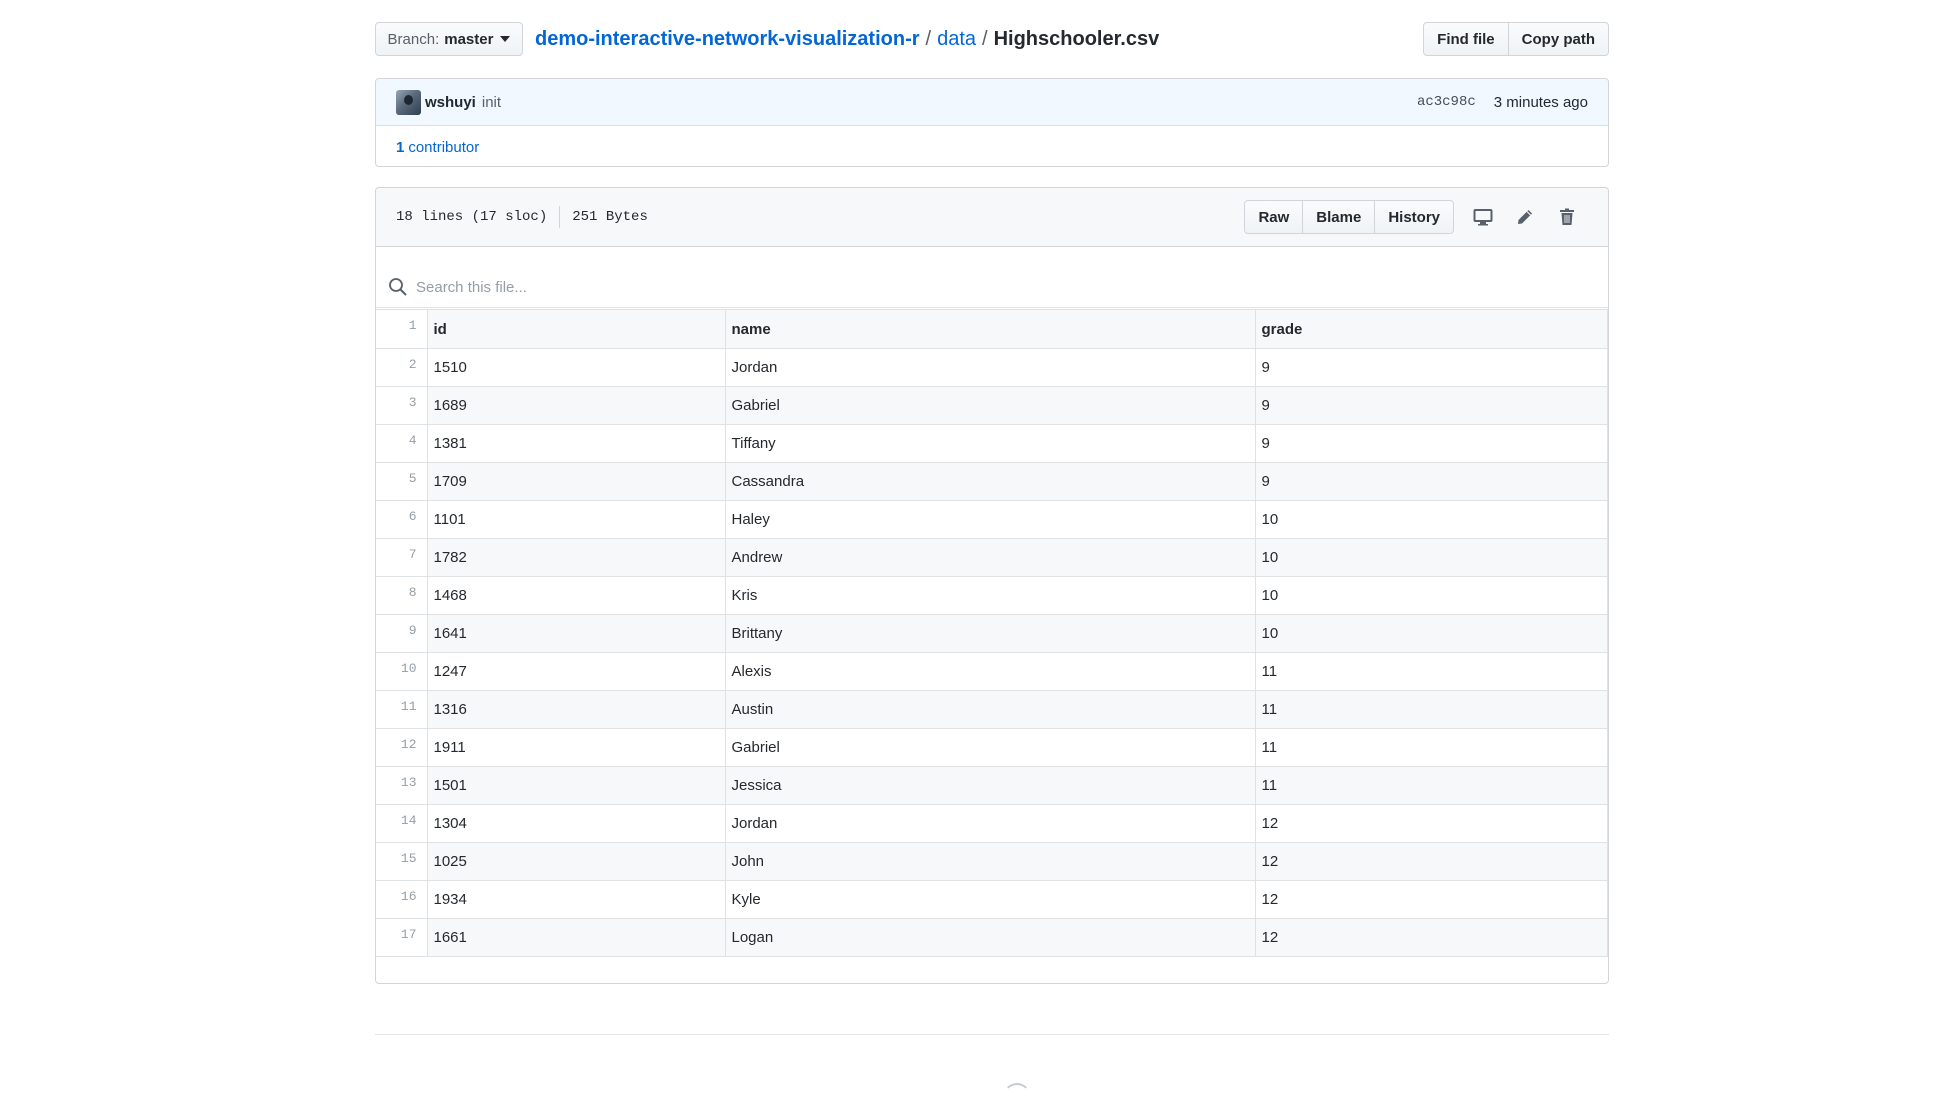 The image size is (1944, 1111). I want to click on table-cell: Brittany, so click(990, 633).